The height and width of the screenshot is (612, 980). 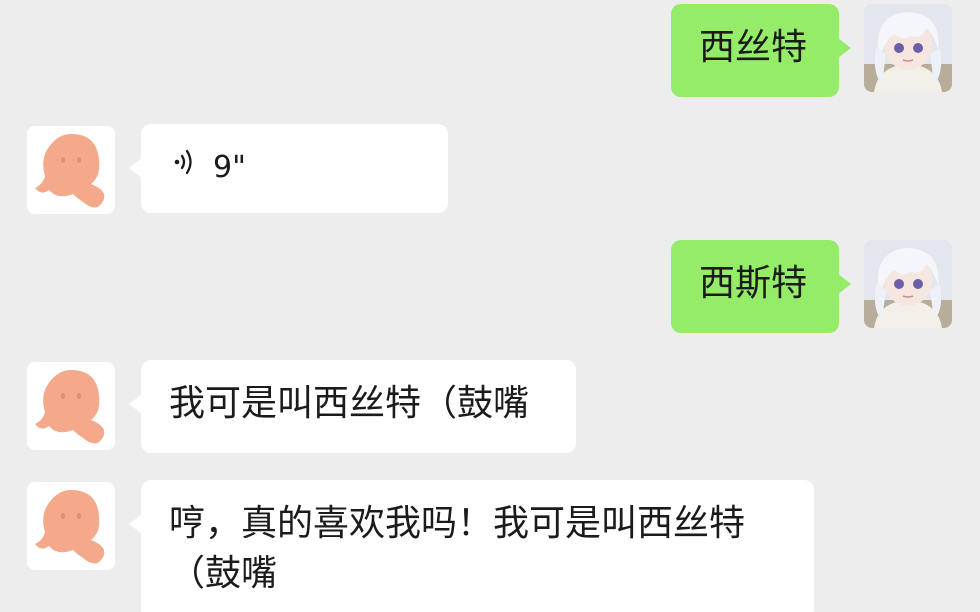 I want to click on message-bubble-outgoing: 西斯特, so click(x=761, y=286).